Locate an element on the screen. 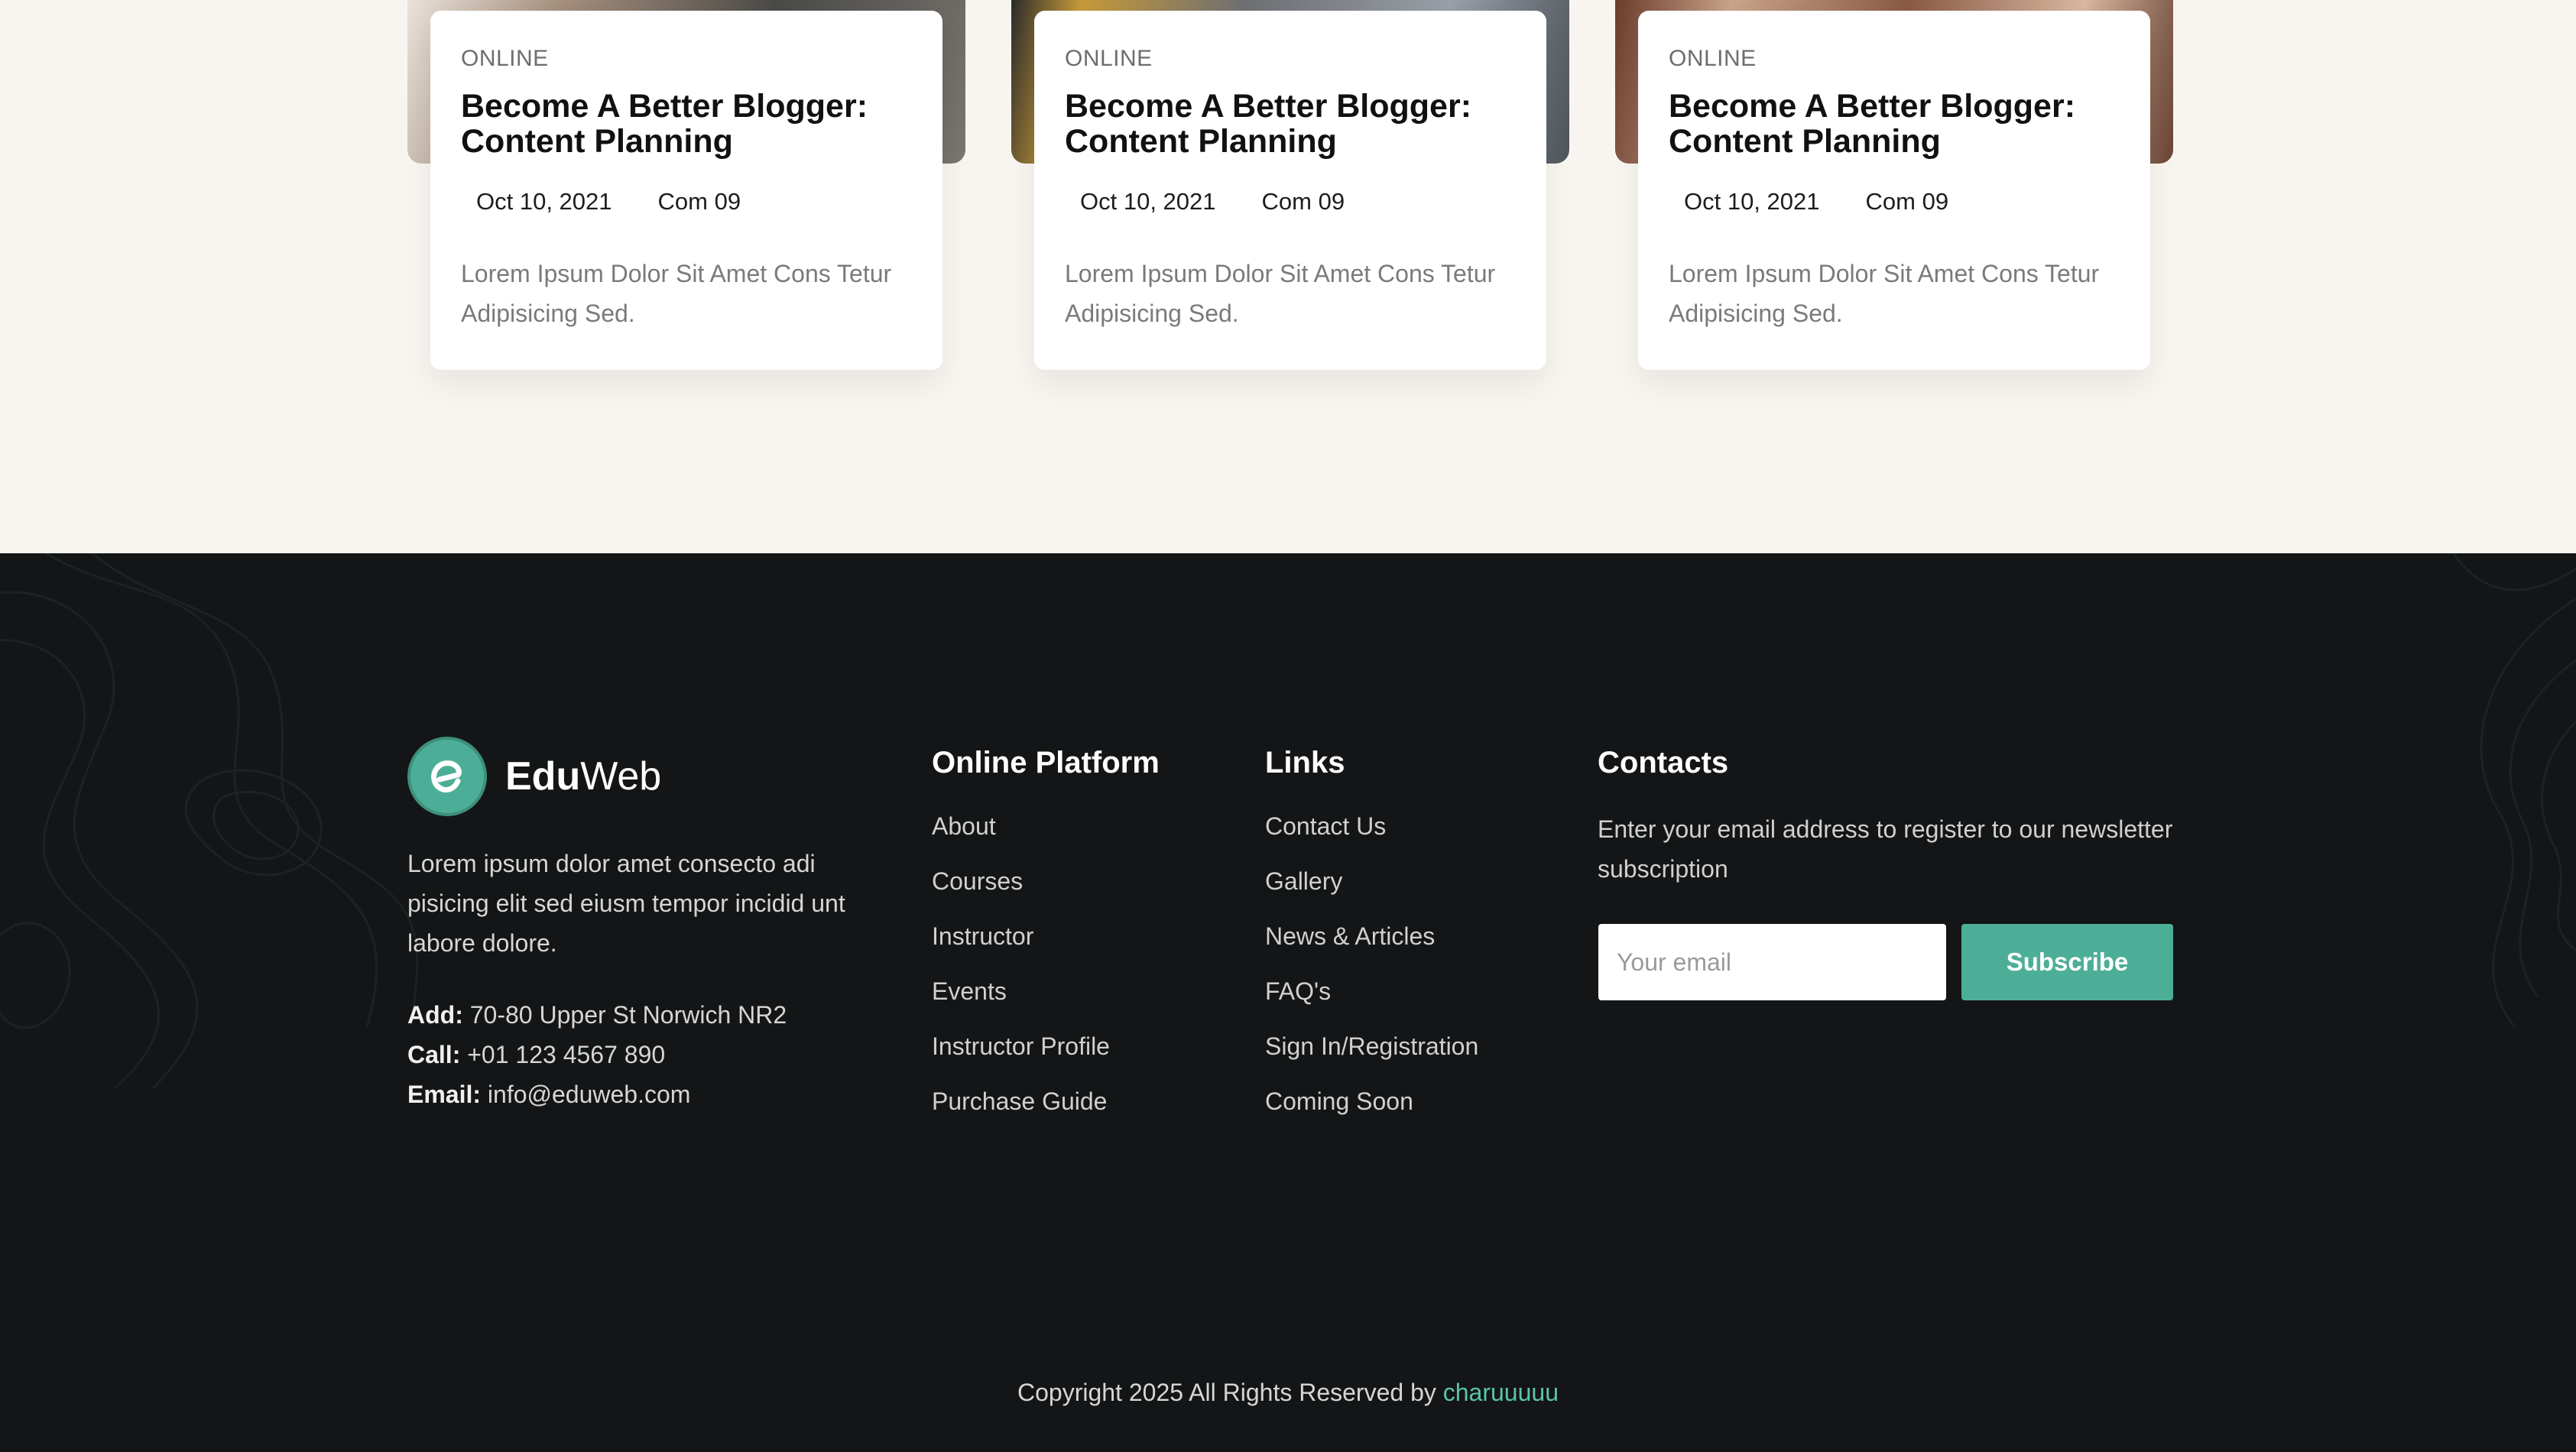 Image resolution: width=2576 pixels, height=1452 pixels. topographic-pattern-left is located at coordinates (210, 820).